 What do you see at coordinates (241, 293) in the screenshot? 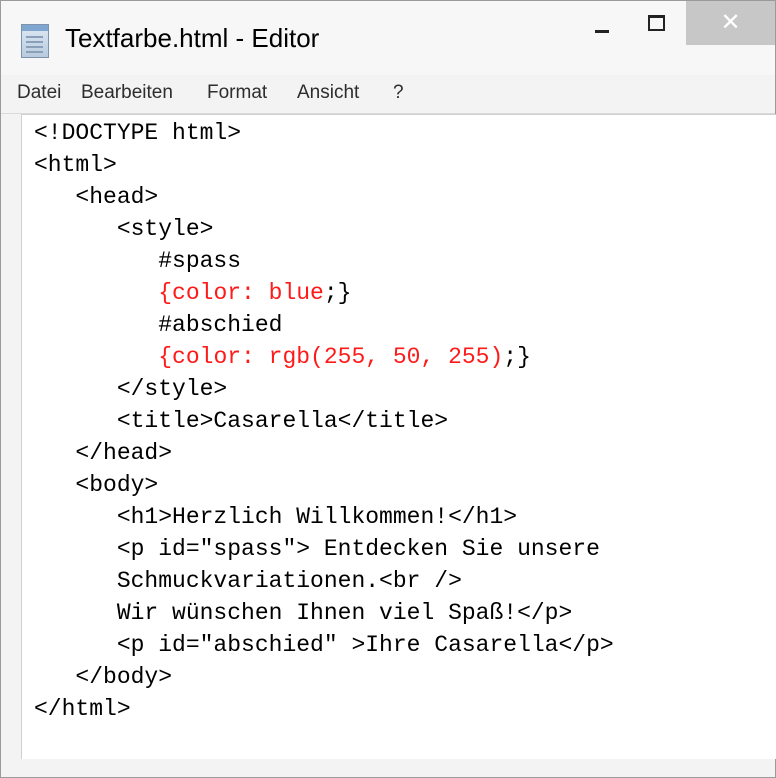
I see `css-declaration: {color: blue` at bounding box center [241, 293].